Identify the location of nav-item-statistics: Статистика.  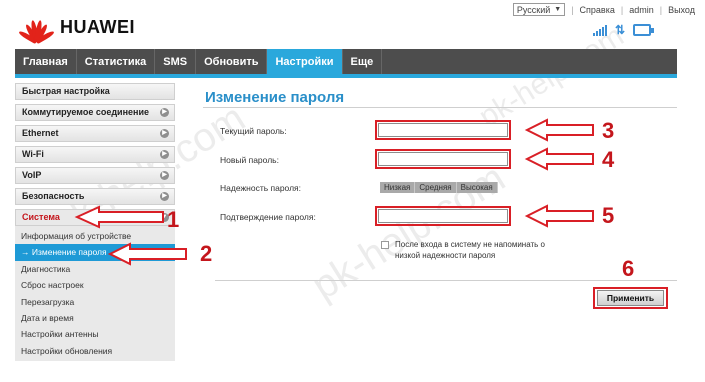
(116, 61).